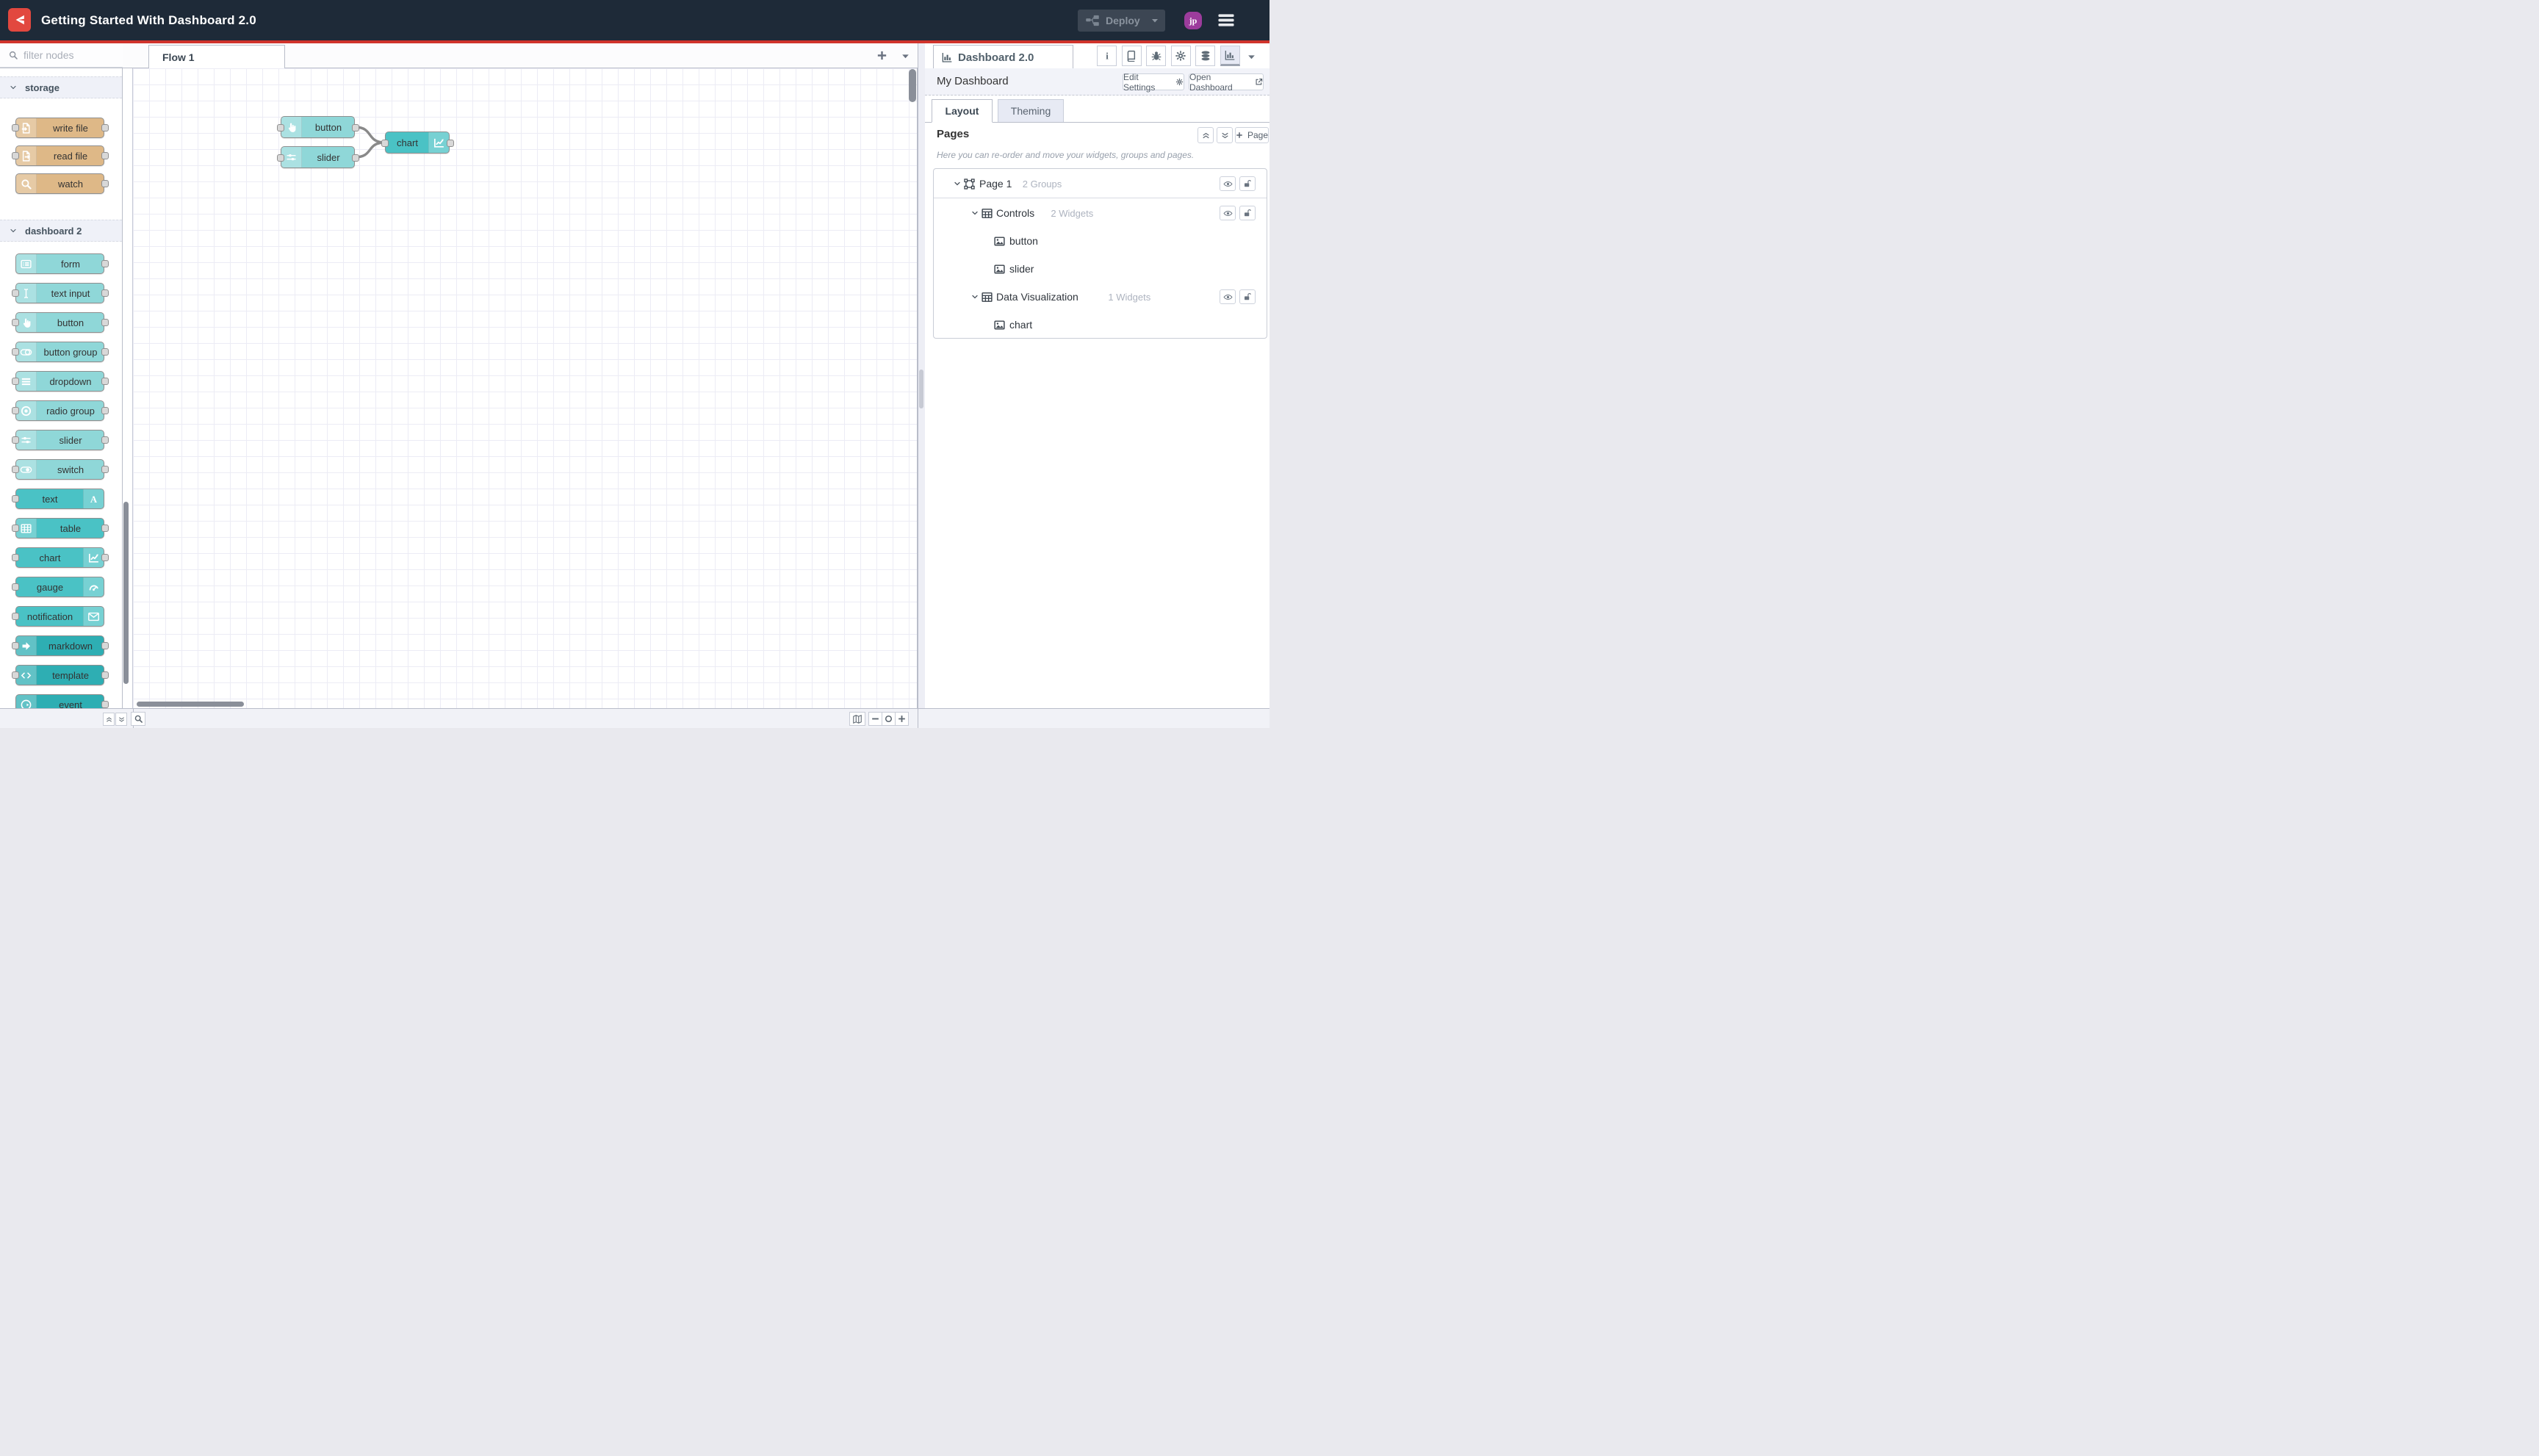  What do you see at coordinates (60, 557) in the screenshot?
I see `palette-node-chart: chart` at bounding box center [60, 557].